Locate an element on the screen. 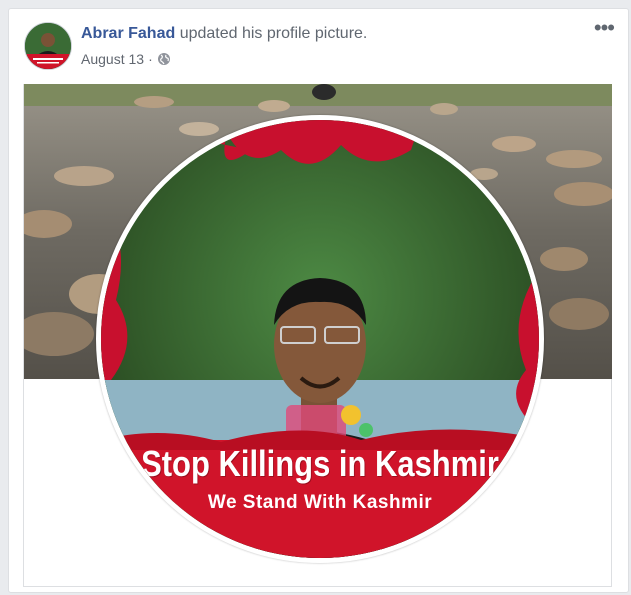 Image resolution: width=631 pixels, height=595 pixels. post-header: Abrar Fahad updated his profile picture. is located at coordinates (224, 34).